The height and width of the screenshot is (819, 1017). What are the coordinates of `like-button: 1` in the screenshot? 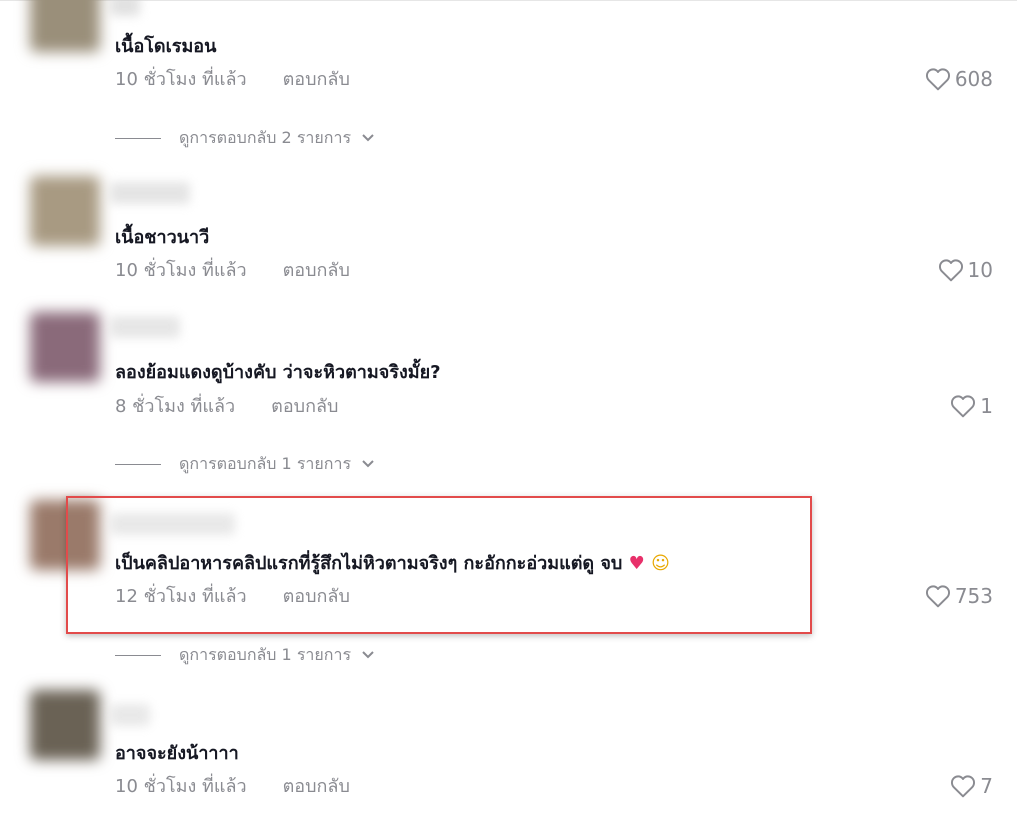 It's located at (971, 406).